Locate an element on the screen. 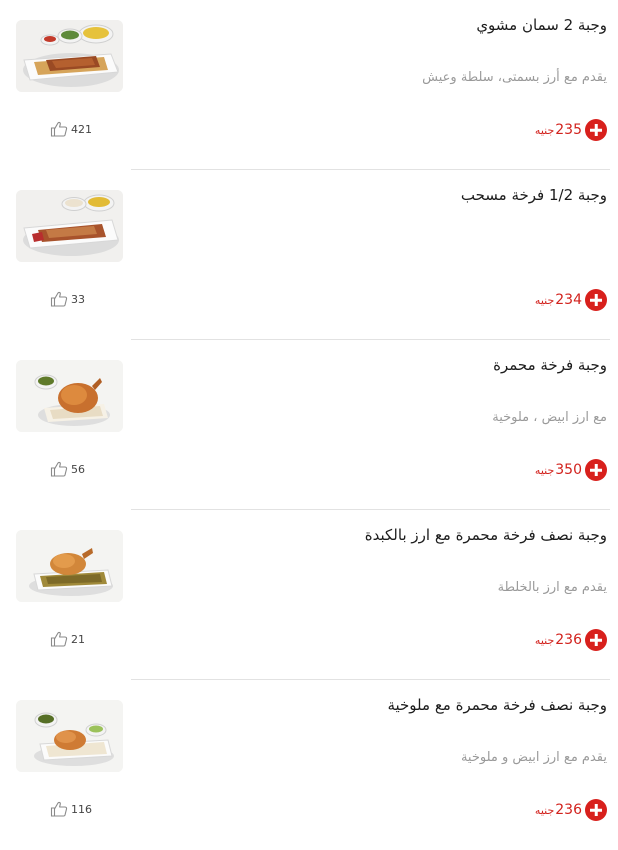 The width and height of the screenshot is (618, 850). likes: 56 is located at coordinates (67, 469).